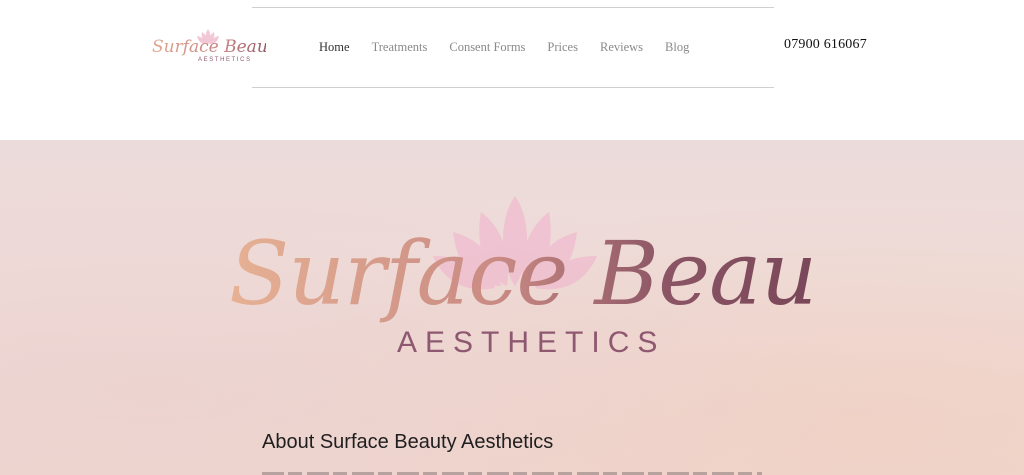  What do you see at coordinates (408, 442) in the screenshot?
I see `about-heading: About Surface Beauty Aesthetics` at bounding box center [408, 442].